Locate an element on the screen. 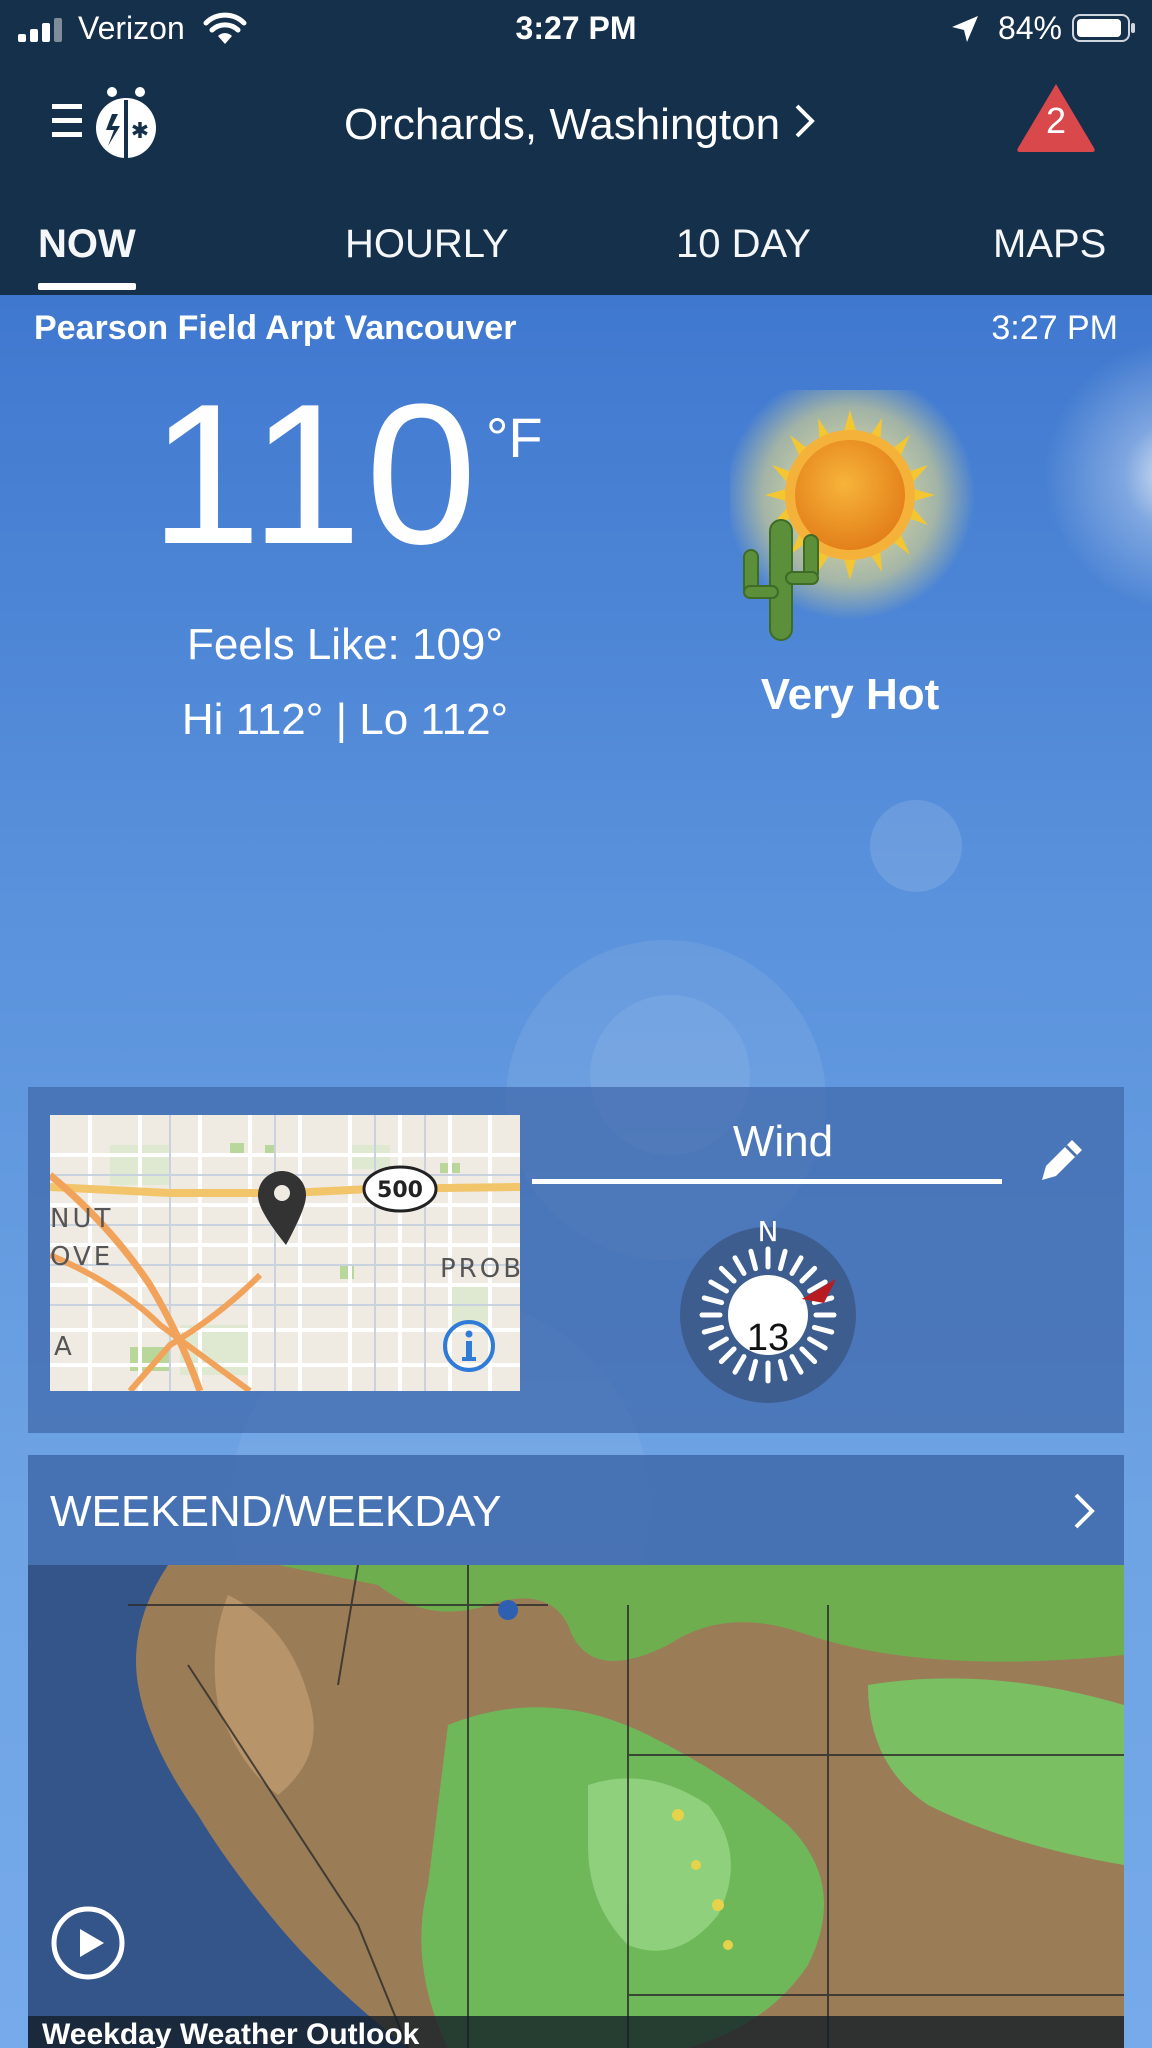 This screenshot has width=1152, height=2048. alert-count: 2 is located at coordinates (1056, 120).